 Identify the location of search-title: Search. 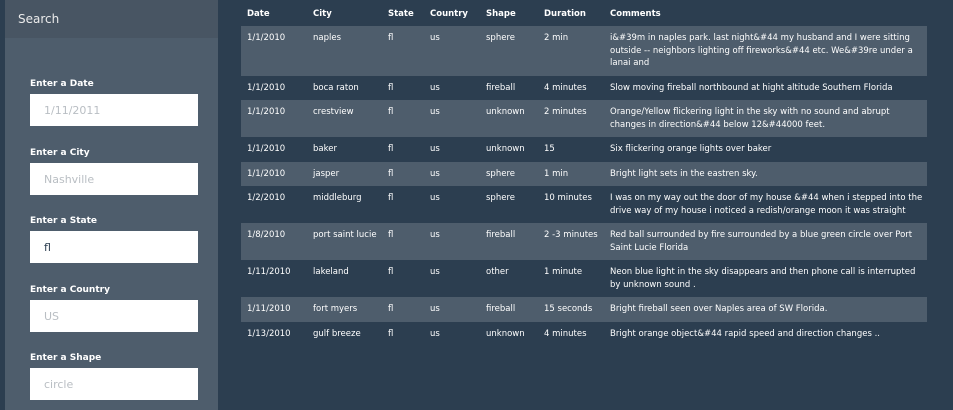
(39, 19).